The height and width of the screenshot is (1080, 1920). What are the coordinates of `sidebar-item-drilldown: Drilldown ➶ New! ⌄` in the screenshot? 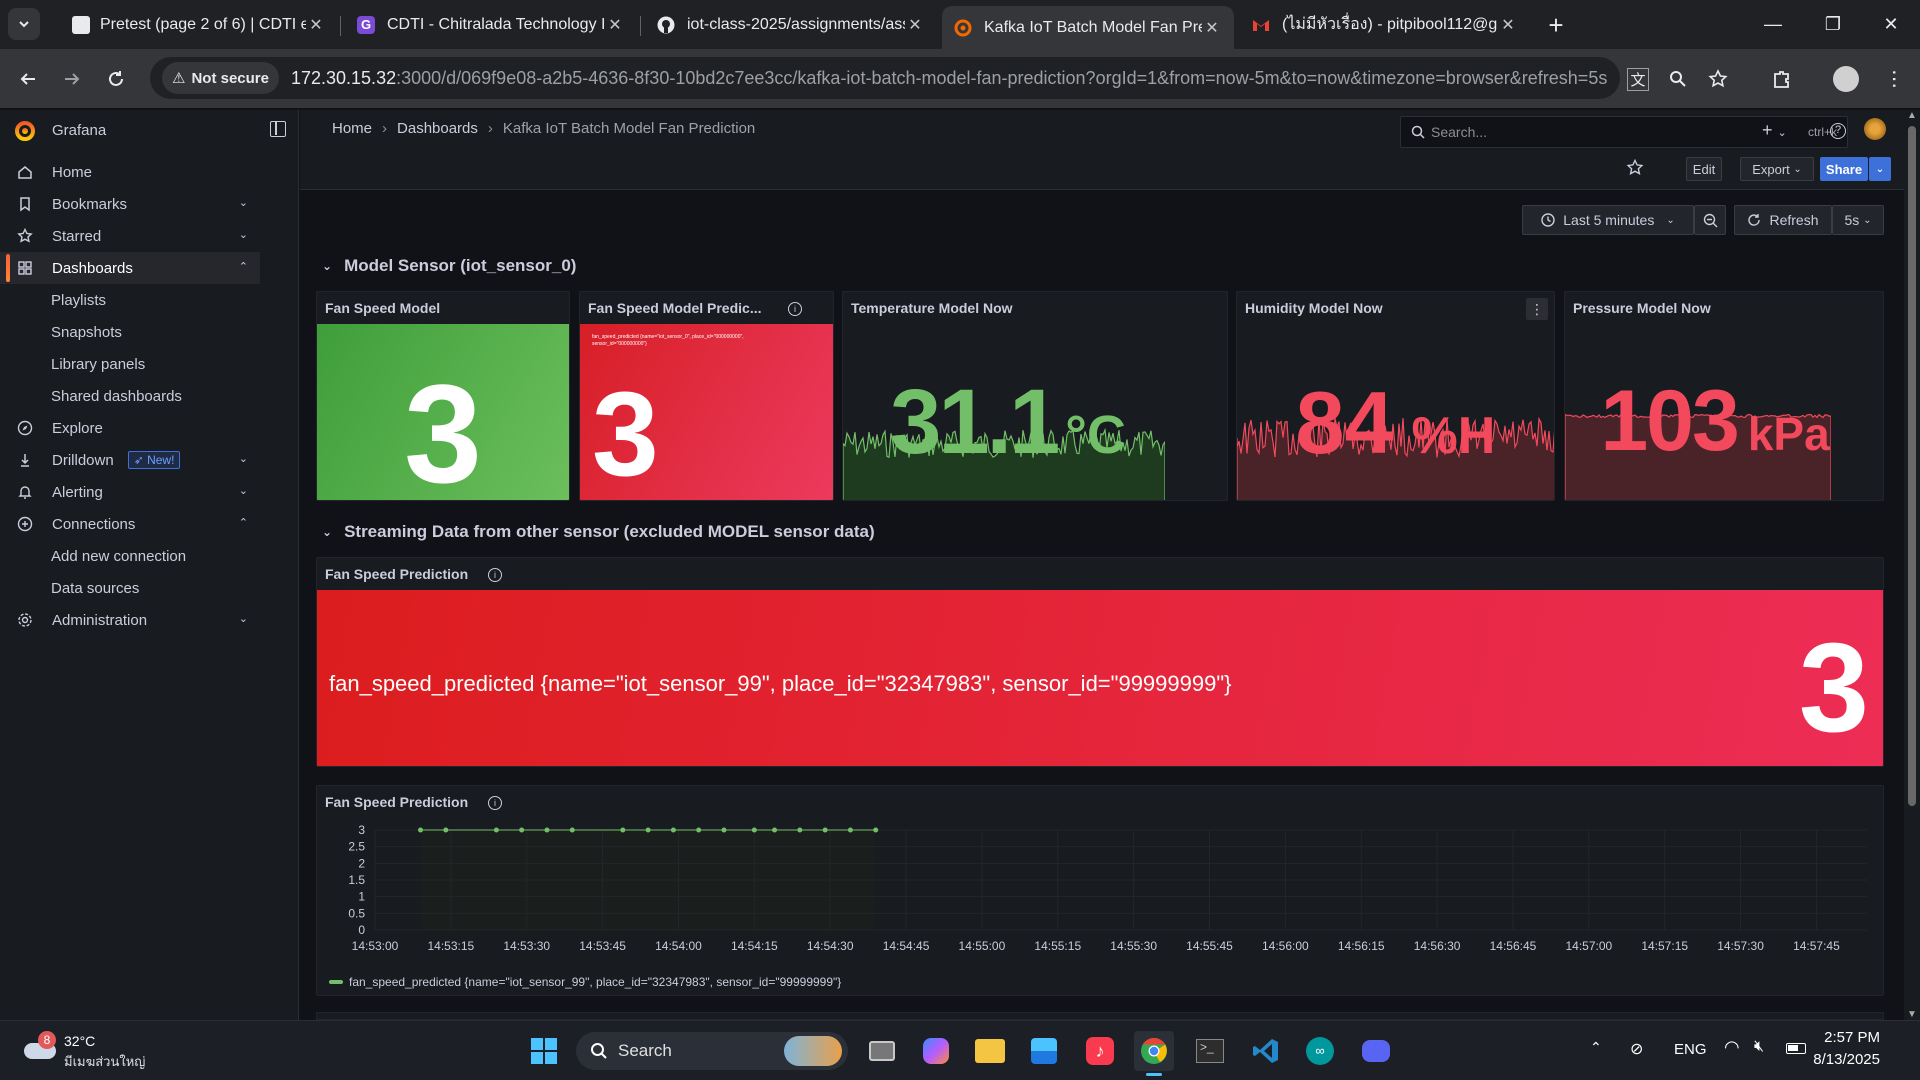 It's located at (130, 460).